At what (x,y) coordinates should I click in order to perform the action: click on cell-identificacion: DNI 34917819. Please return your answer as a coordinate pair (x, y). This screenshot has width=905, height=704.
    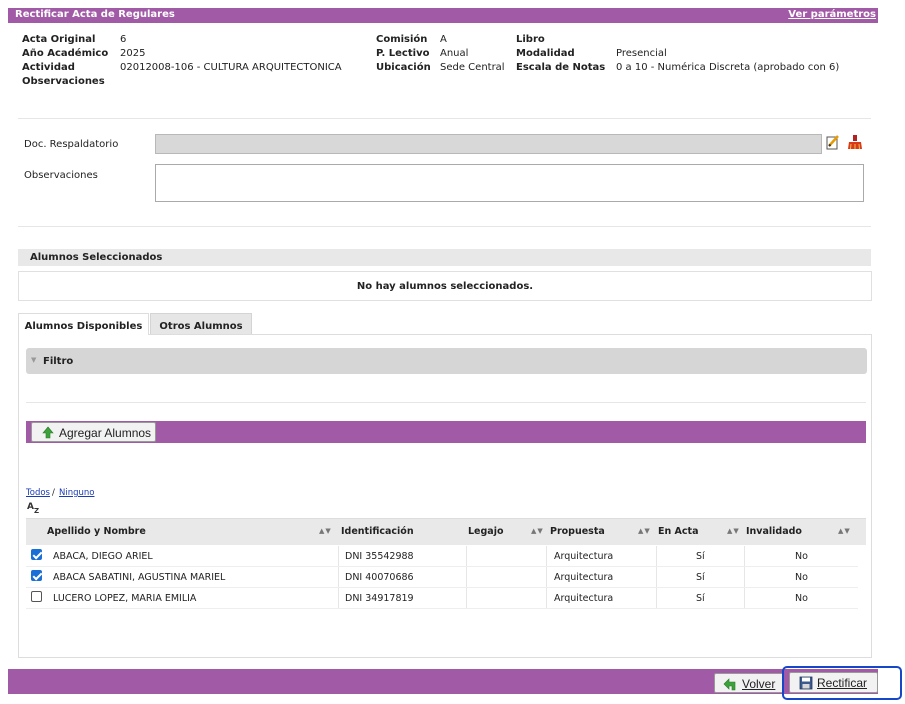
    Looking at the image, I should click on (379, 598).